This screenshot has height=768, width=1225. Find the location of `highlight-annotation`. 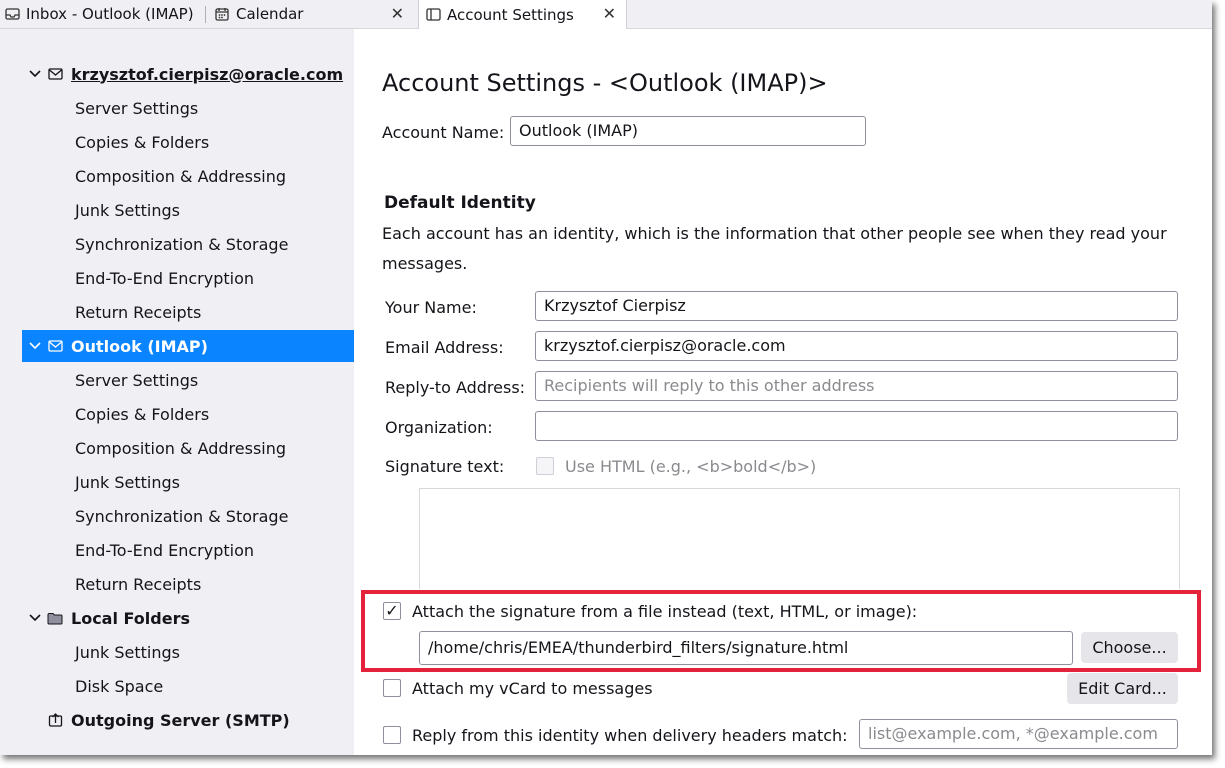

highlight-annotation is located at coordinates (781, 631).